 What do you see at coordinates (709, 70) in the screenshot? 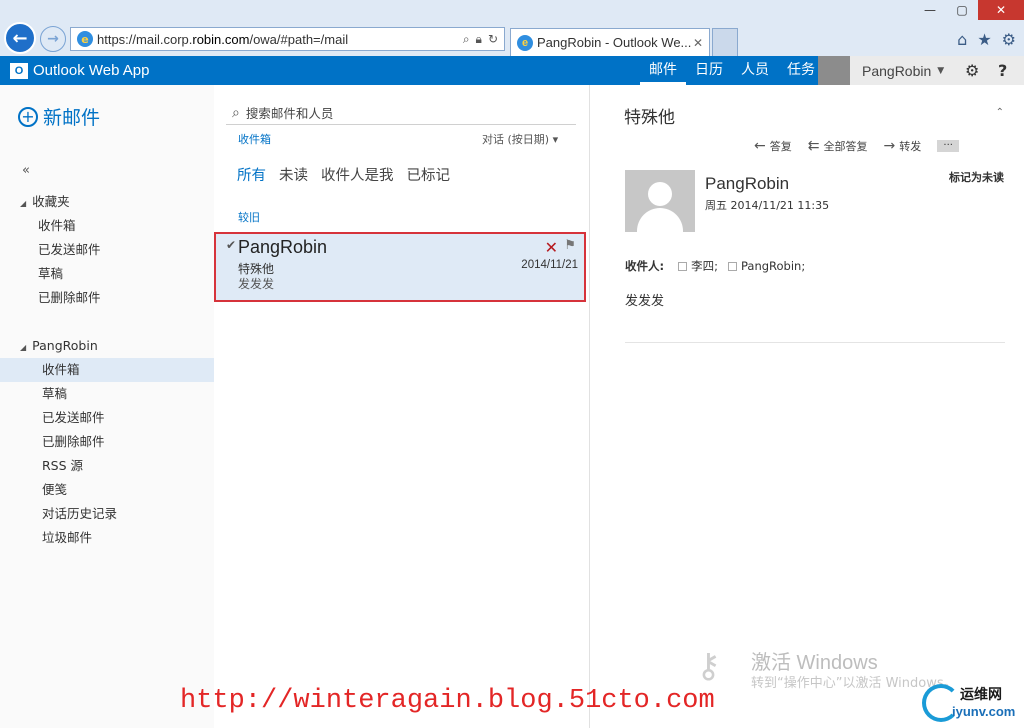
I see `nav-calendar: 日历` at bounding box center [709, 70].